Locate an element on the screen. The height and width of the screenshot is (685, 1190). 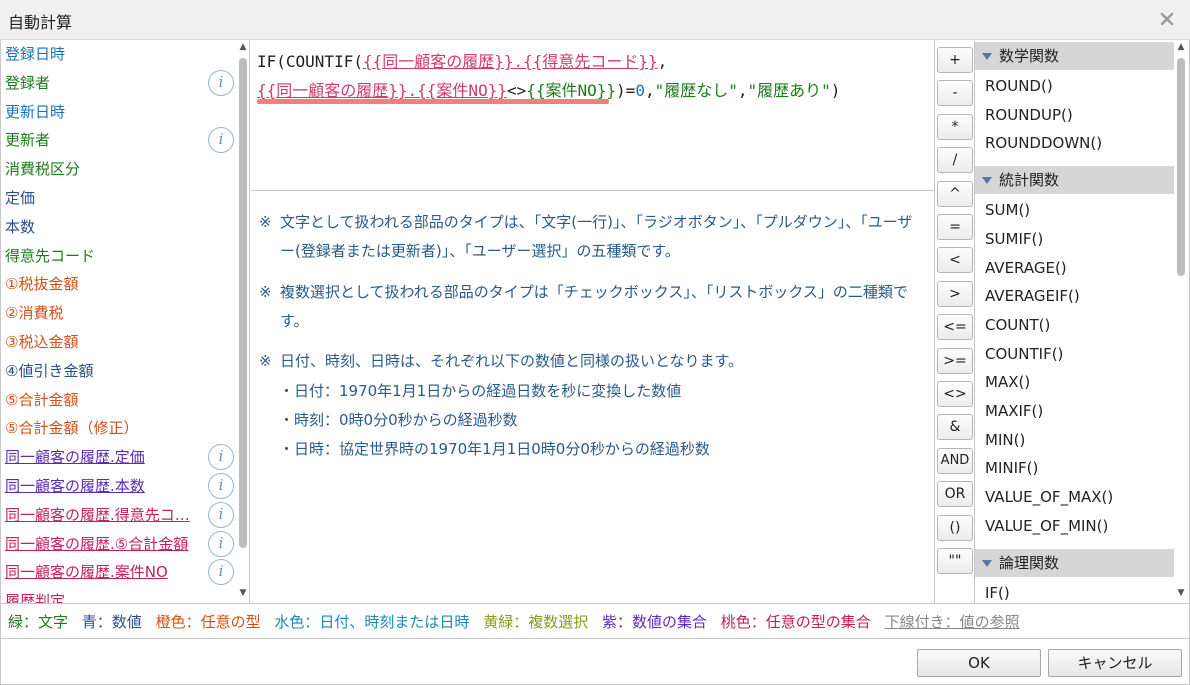
legend-cyan: 水色：日付、時刻または日時 is located at coordinates (372, 622).